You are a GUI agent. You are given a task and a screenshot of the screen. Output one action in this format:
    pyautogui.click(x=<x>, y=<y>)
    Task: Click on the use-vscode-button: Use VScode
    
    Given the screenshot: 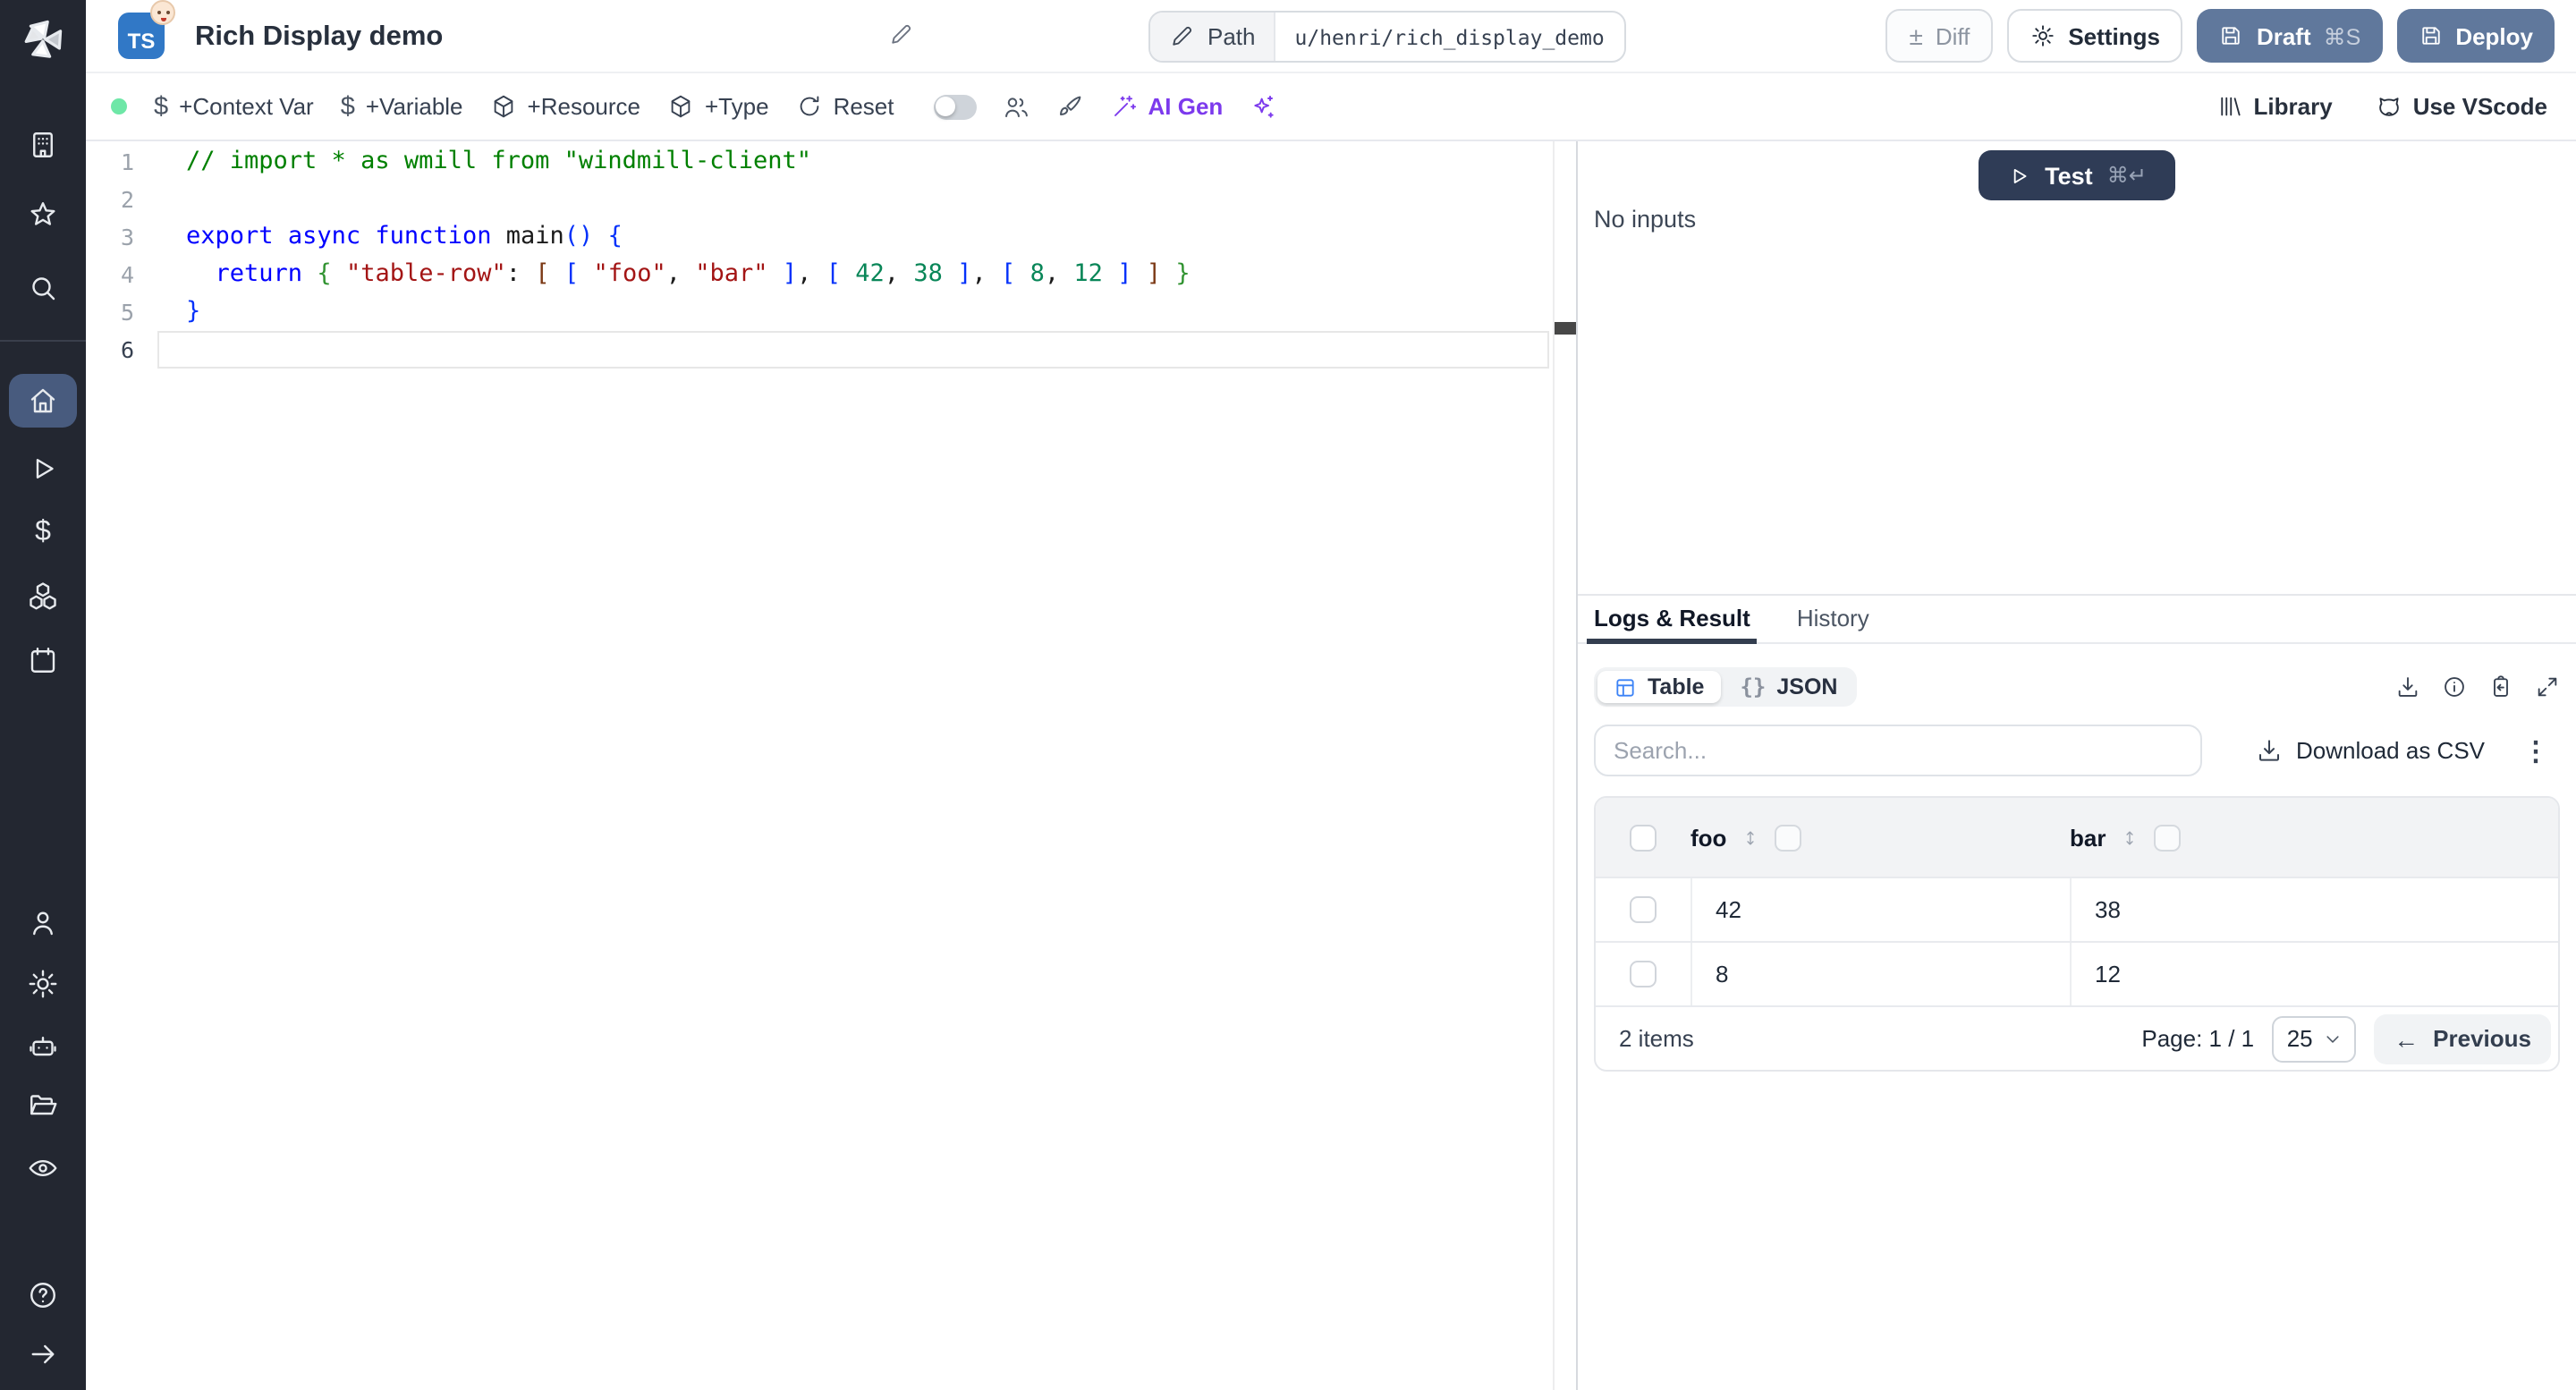 What is the action you would take?
    pyautogui.click(x=2461, y=106)
    